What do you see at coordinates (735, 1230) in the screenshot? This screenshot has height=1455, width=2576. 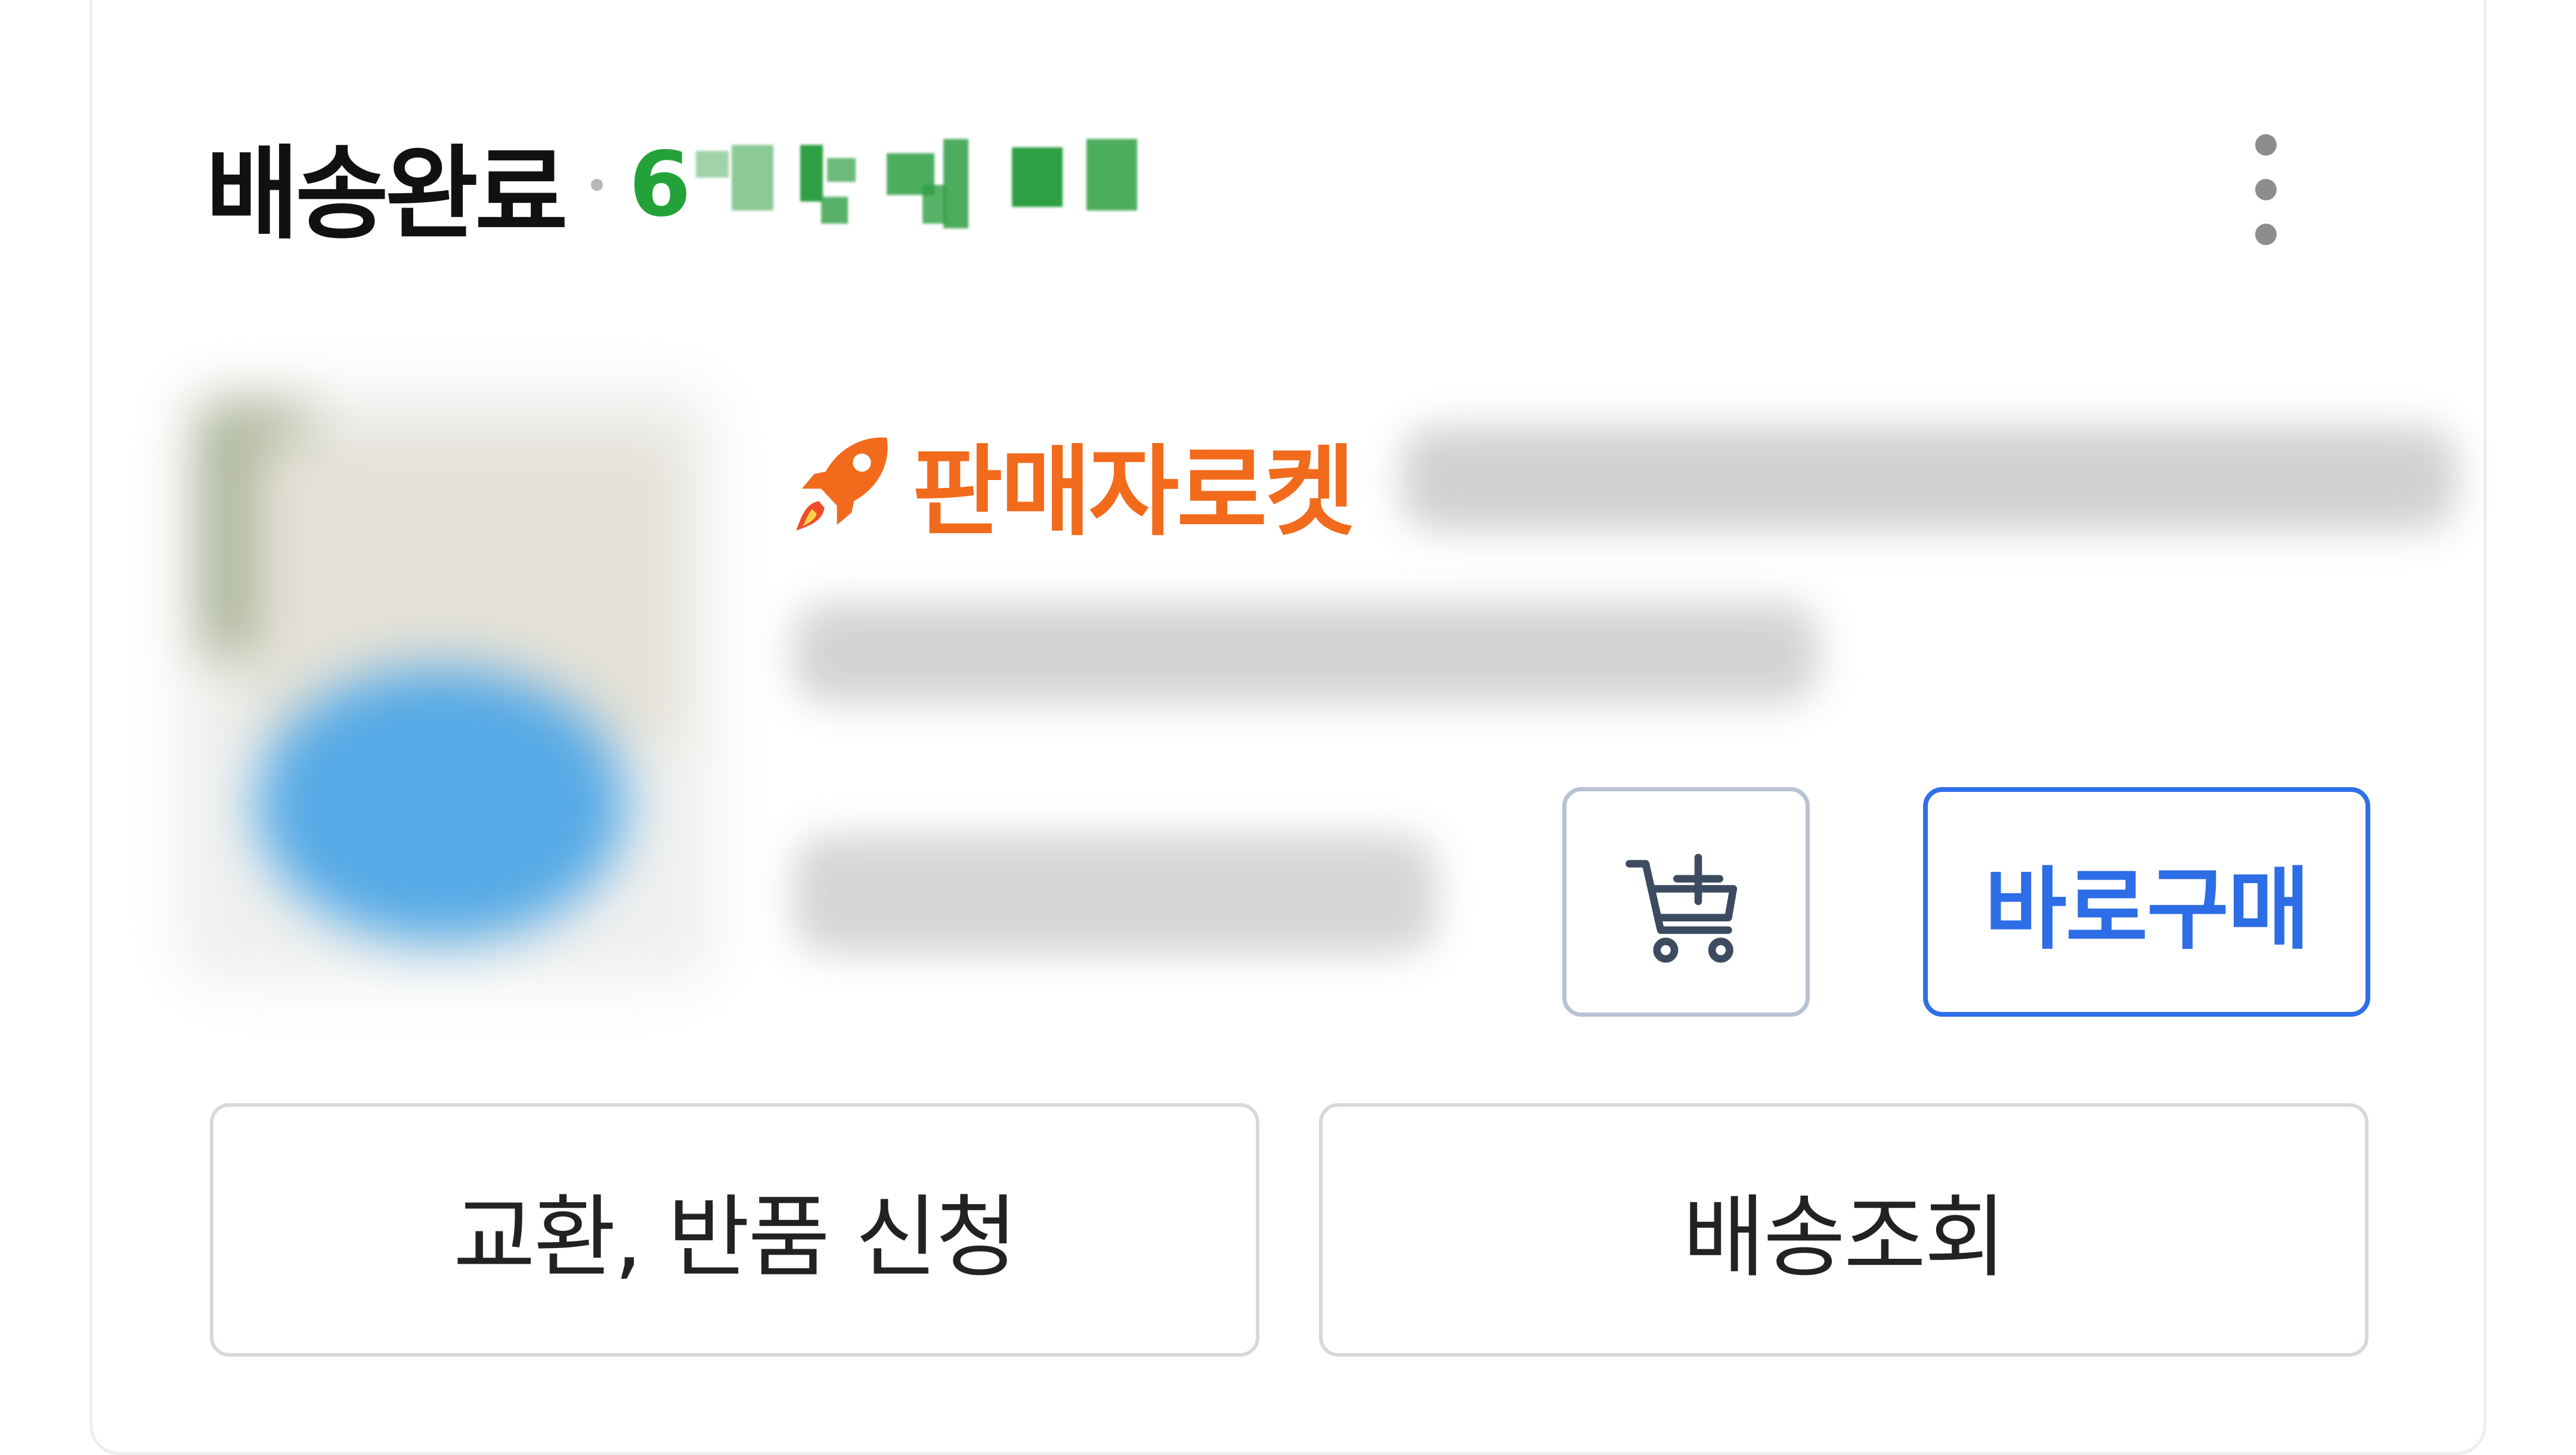 I see `exchange-return-button: 교환, 반품 신청` at bounding box center [735, 1230].